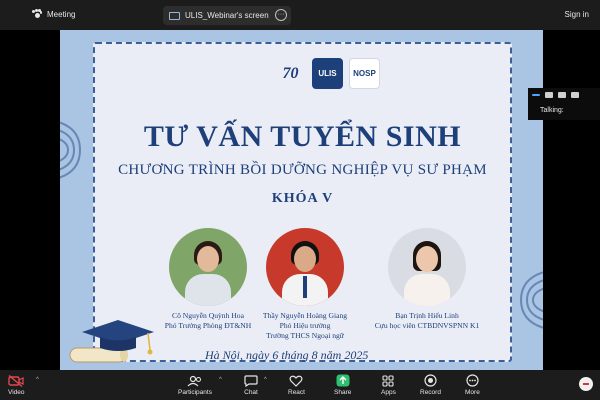 This screenshot has width=600, height=400. I want to click on speaker-role: Phó Hiệu trưởng, so click(305, 325).